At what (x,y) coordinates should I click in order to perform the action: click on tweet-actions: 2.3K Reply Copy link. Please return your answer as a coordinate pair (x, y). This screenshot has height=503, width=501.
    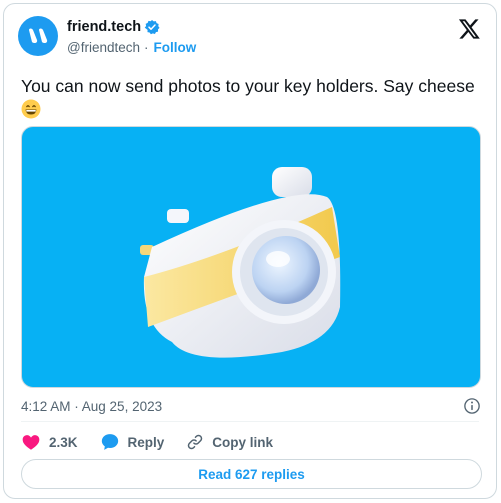
    Looking at the image, I should click on (158, 442).